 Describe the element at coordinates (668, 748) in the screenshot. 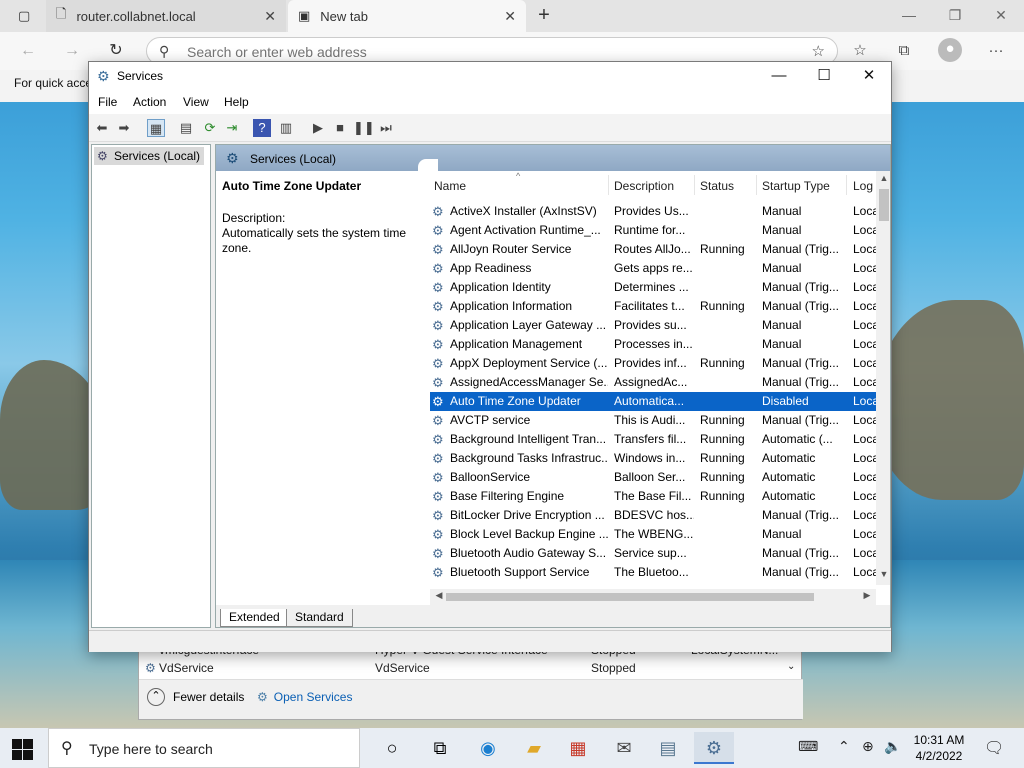

I see `task-manager-app-icon: ▤` at that location.